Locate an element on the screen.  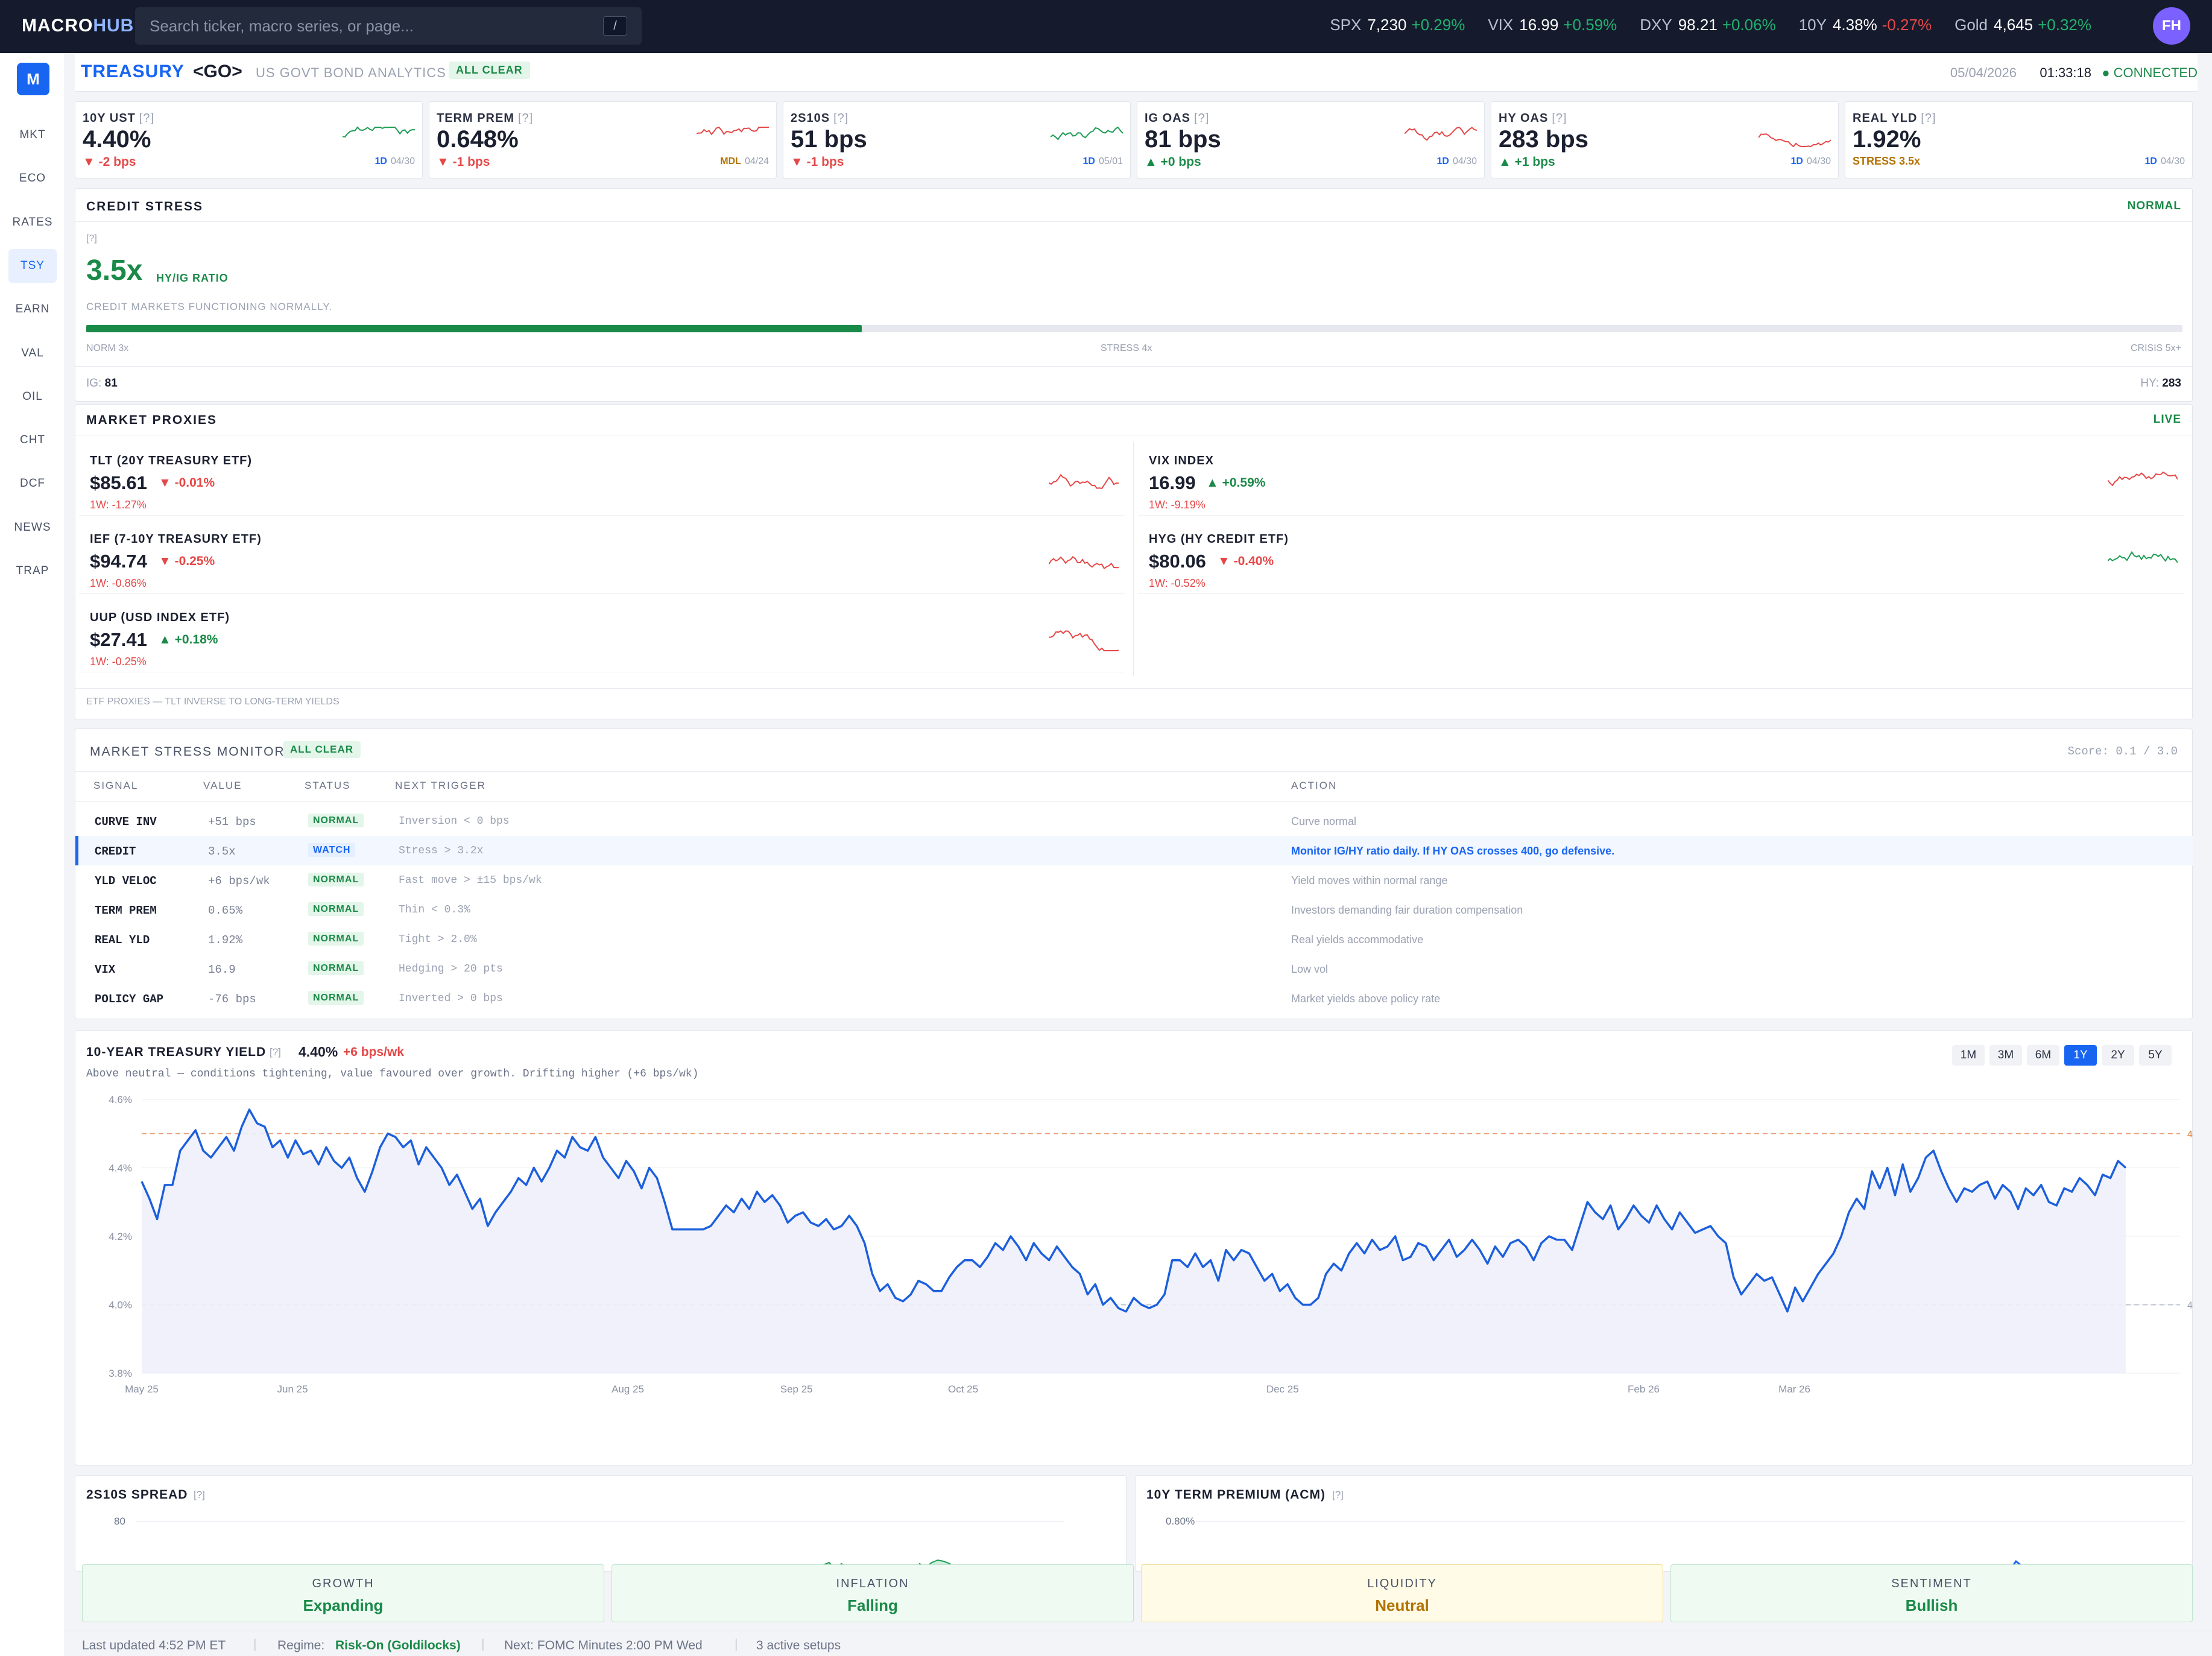
credit-help-icon: [?] is located at coordinates (91, 238).